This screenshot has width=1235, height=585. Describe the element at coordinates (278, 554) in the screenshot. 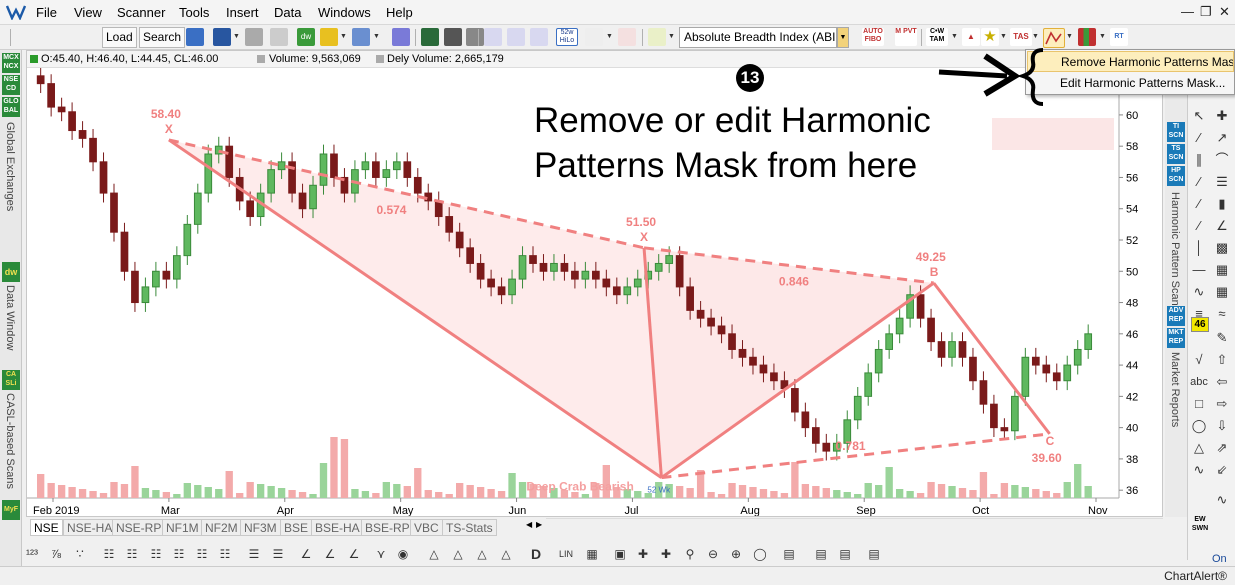

I see `time-zones-icon: ☰` at that location.